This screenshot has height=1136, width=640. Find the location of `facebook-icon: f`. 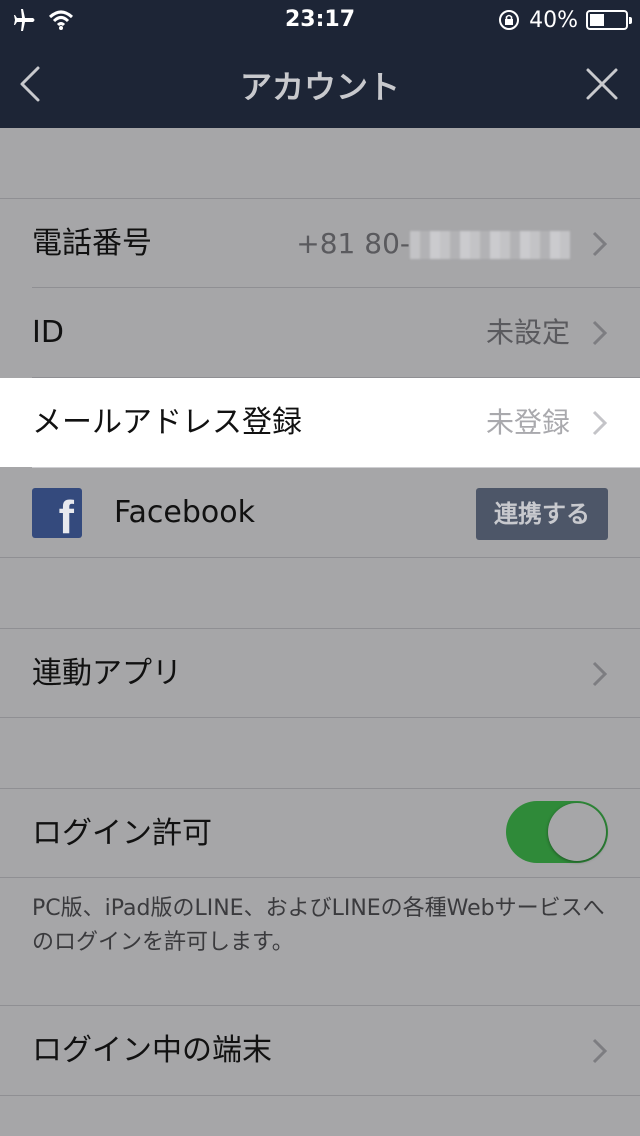

facebook-icon: f is located at coordinates (57, 513).